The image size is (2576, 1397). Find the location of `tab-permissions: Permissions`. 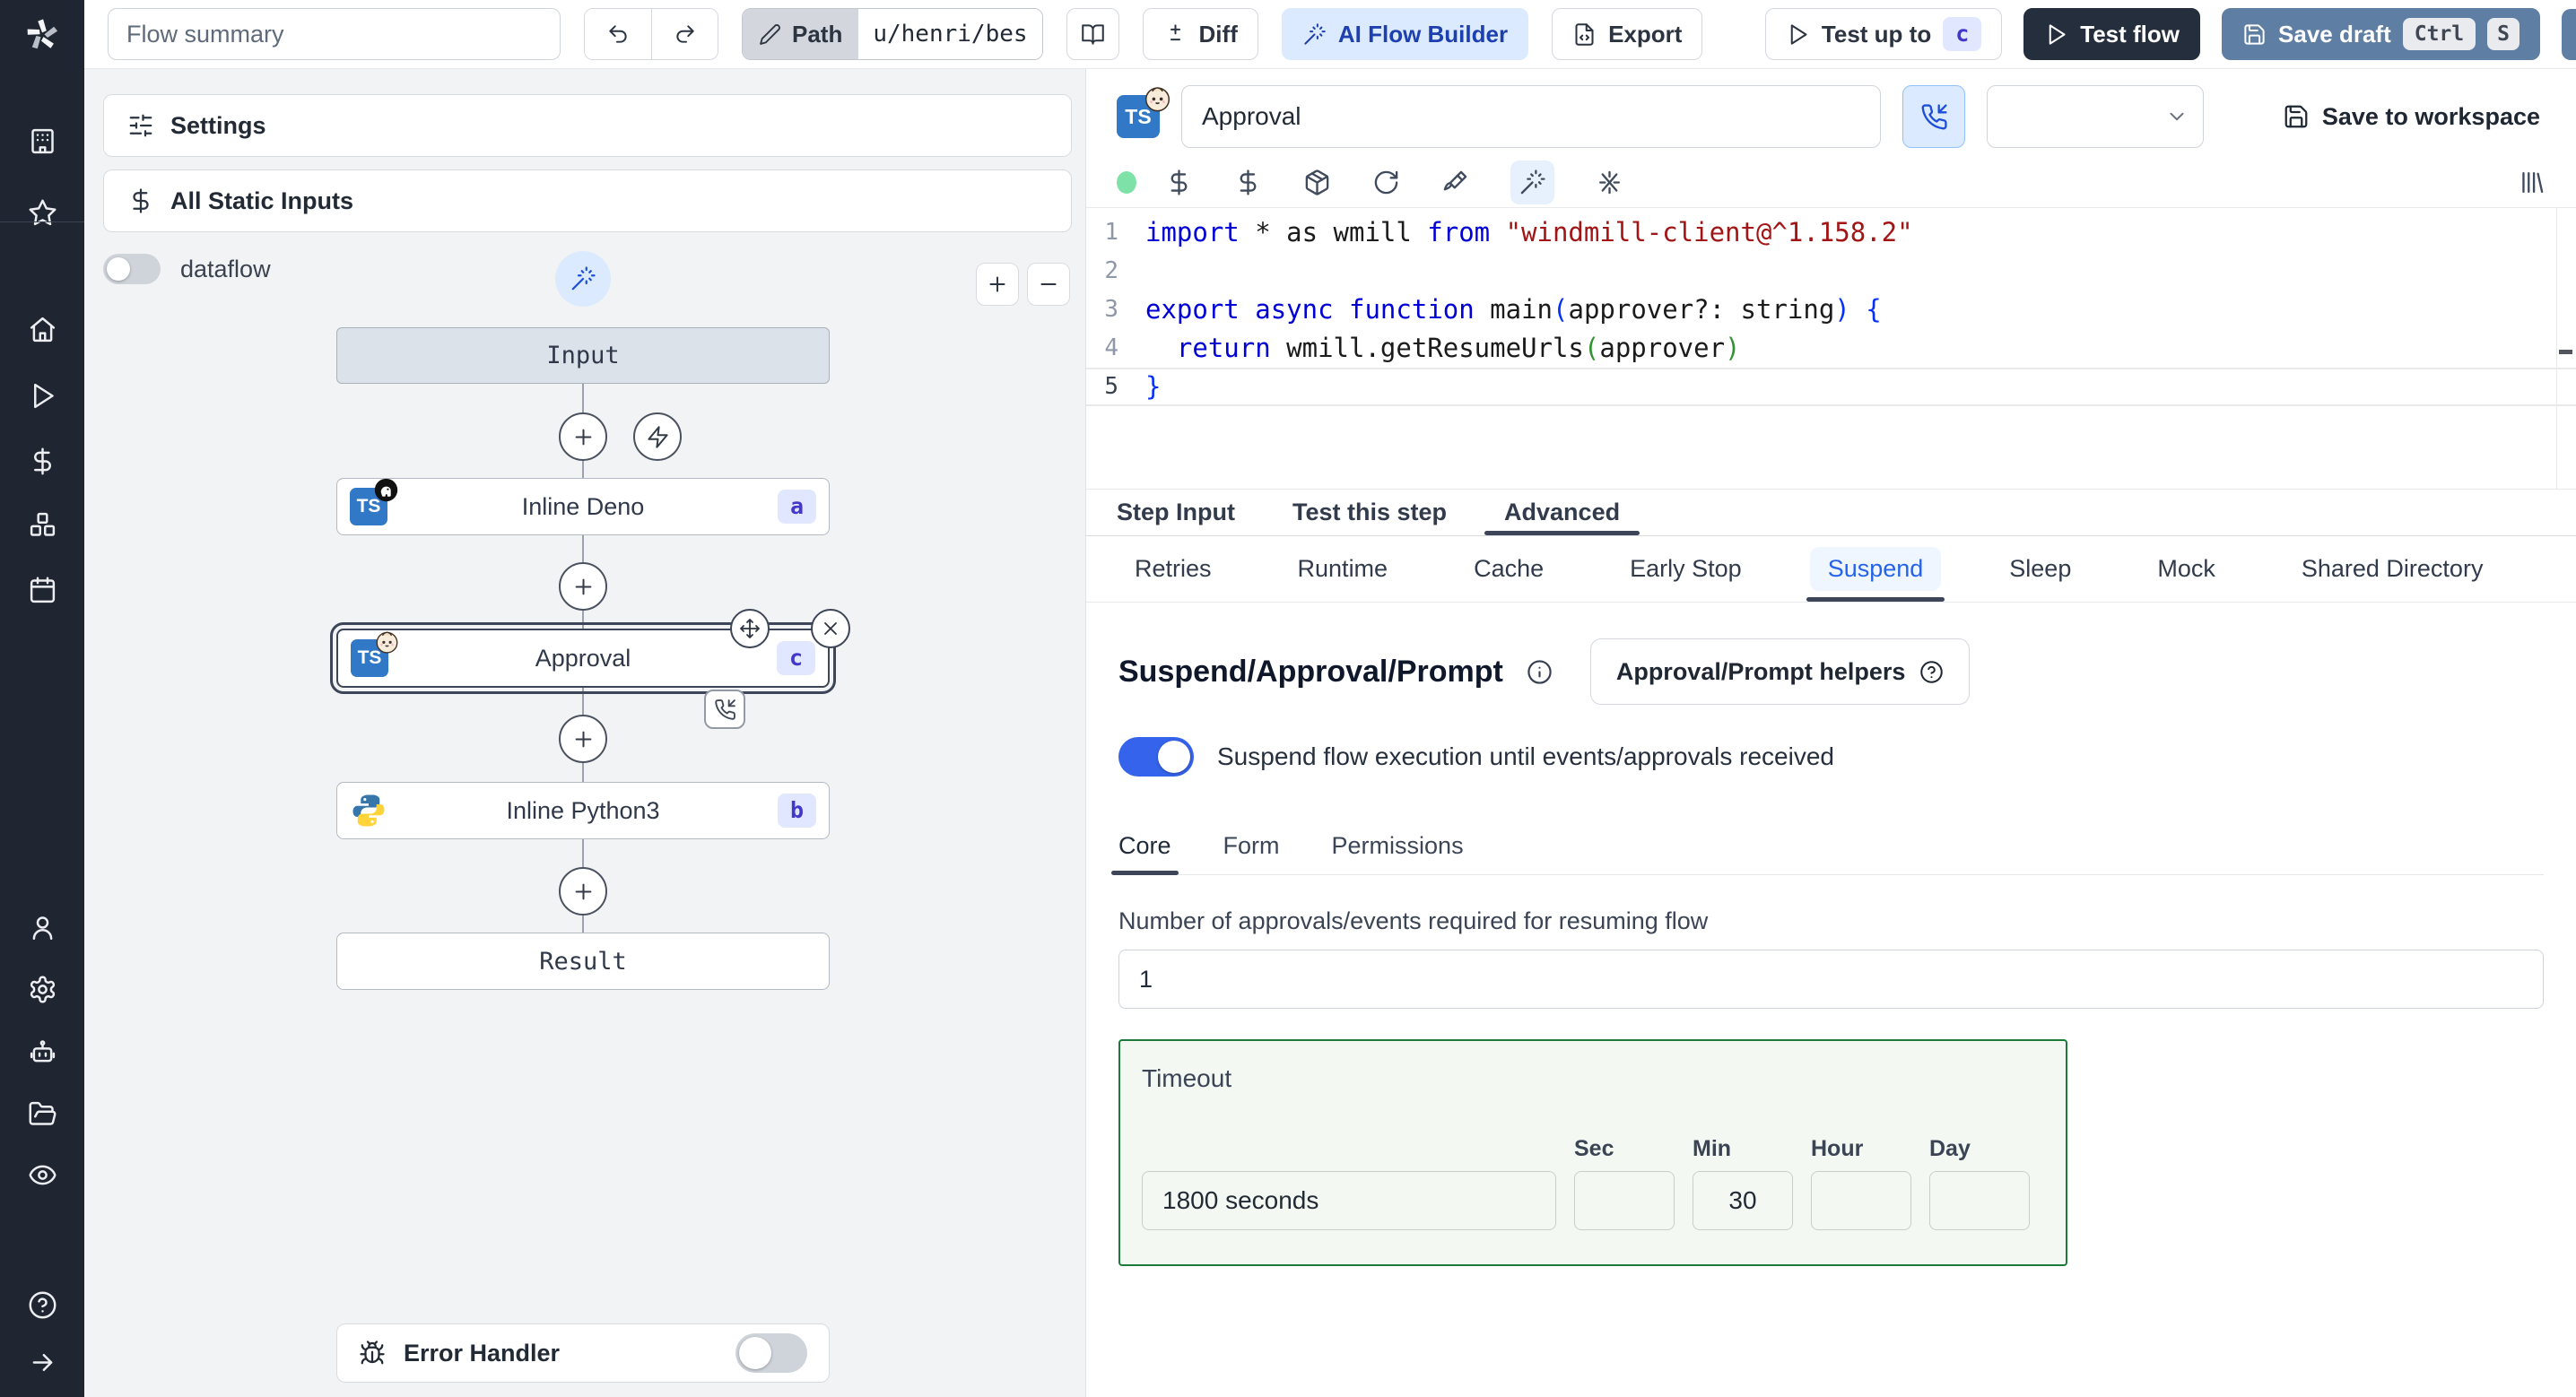

tab-permissions: Permissions is located at coordinates (1398, 853).